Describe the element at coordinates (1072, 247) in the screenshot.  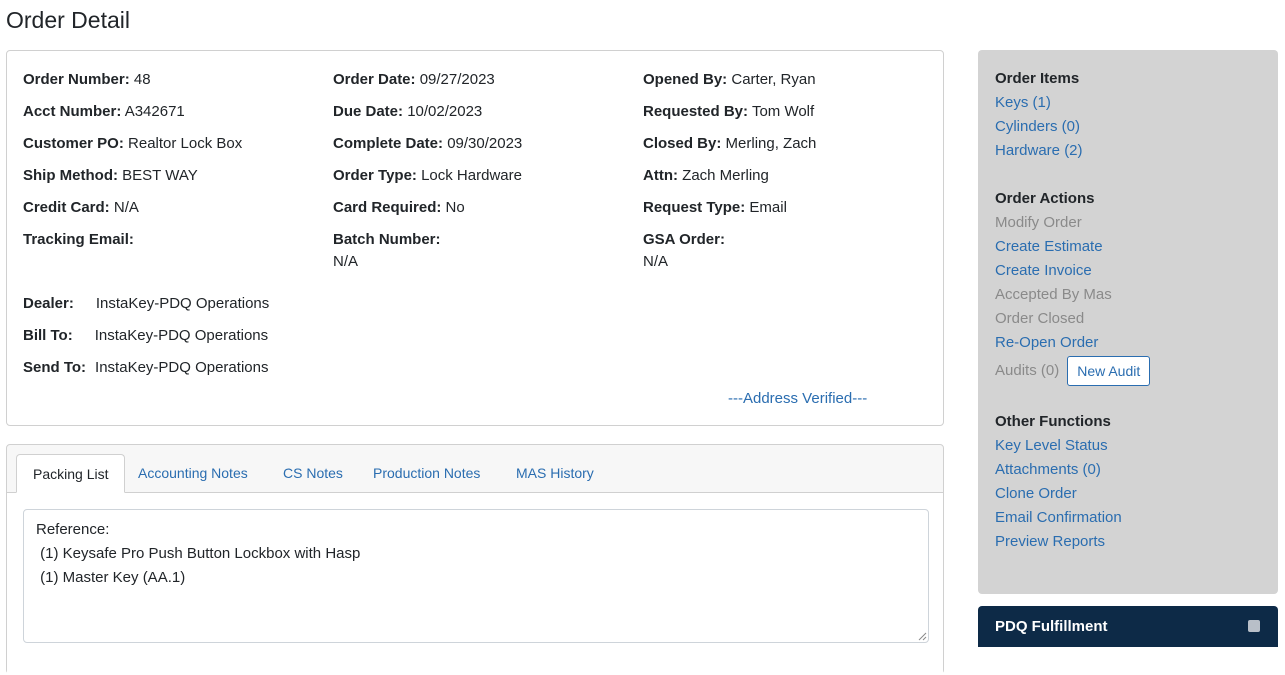
I see `create-estimate-link: Create Estimate` at that location.